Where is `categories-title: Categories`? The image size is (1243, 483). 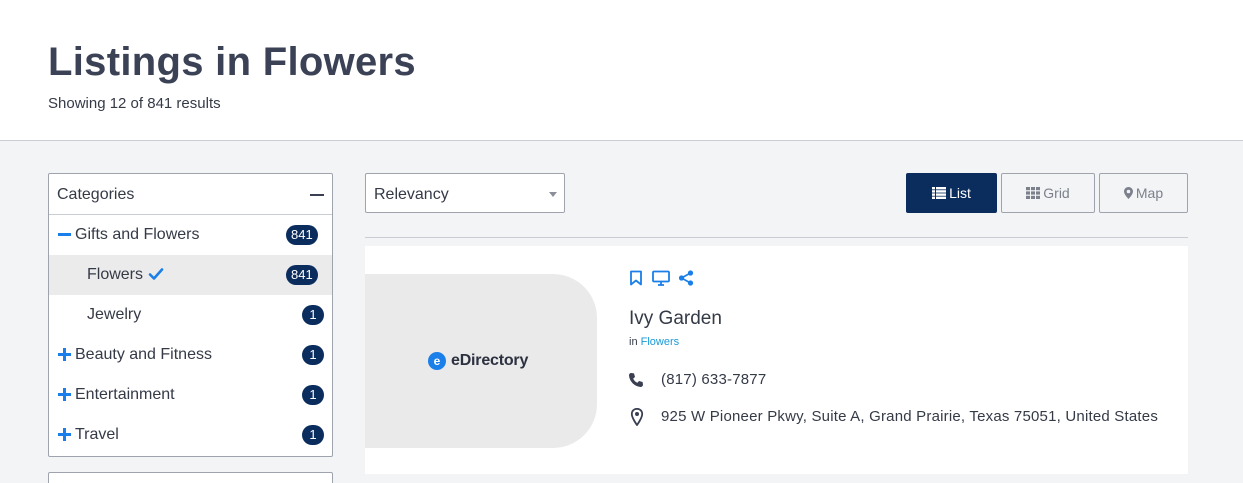 categories-title: Categories is located at coordinates (96, 194).